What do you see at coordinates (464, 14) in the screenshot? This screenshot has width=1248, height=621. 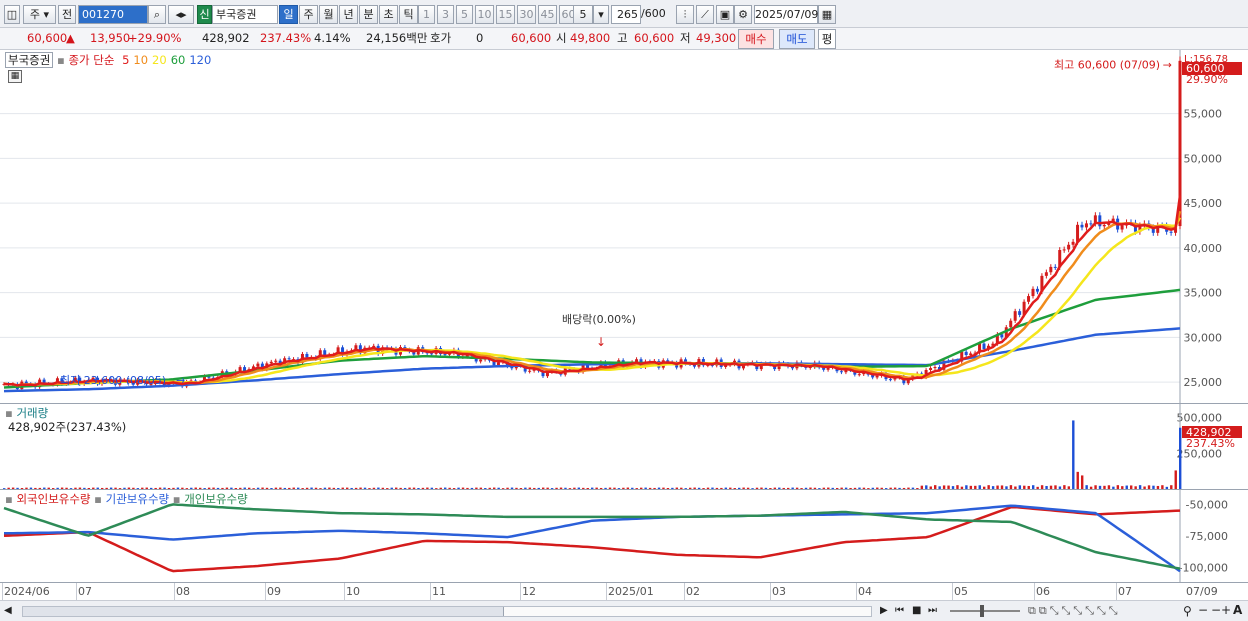 I see `minute-step-tab: 5` at bounding box center [464, 14].